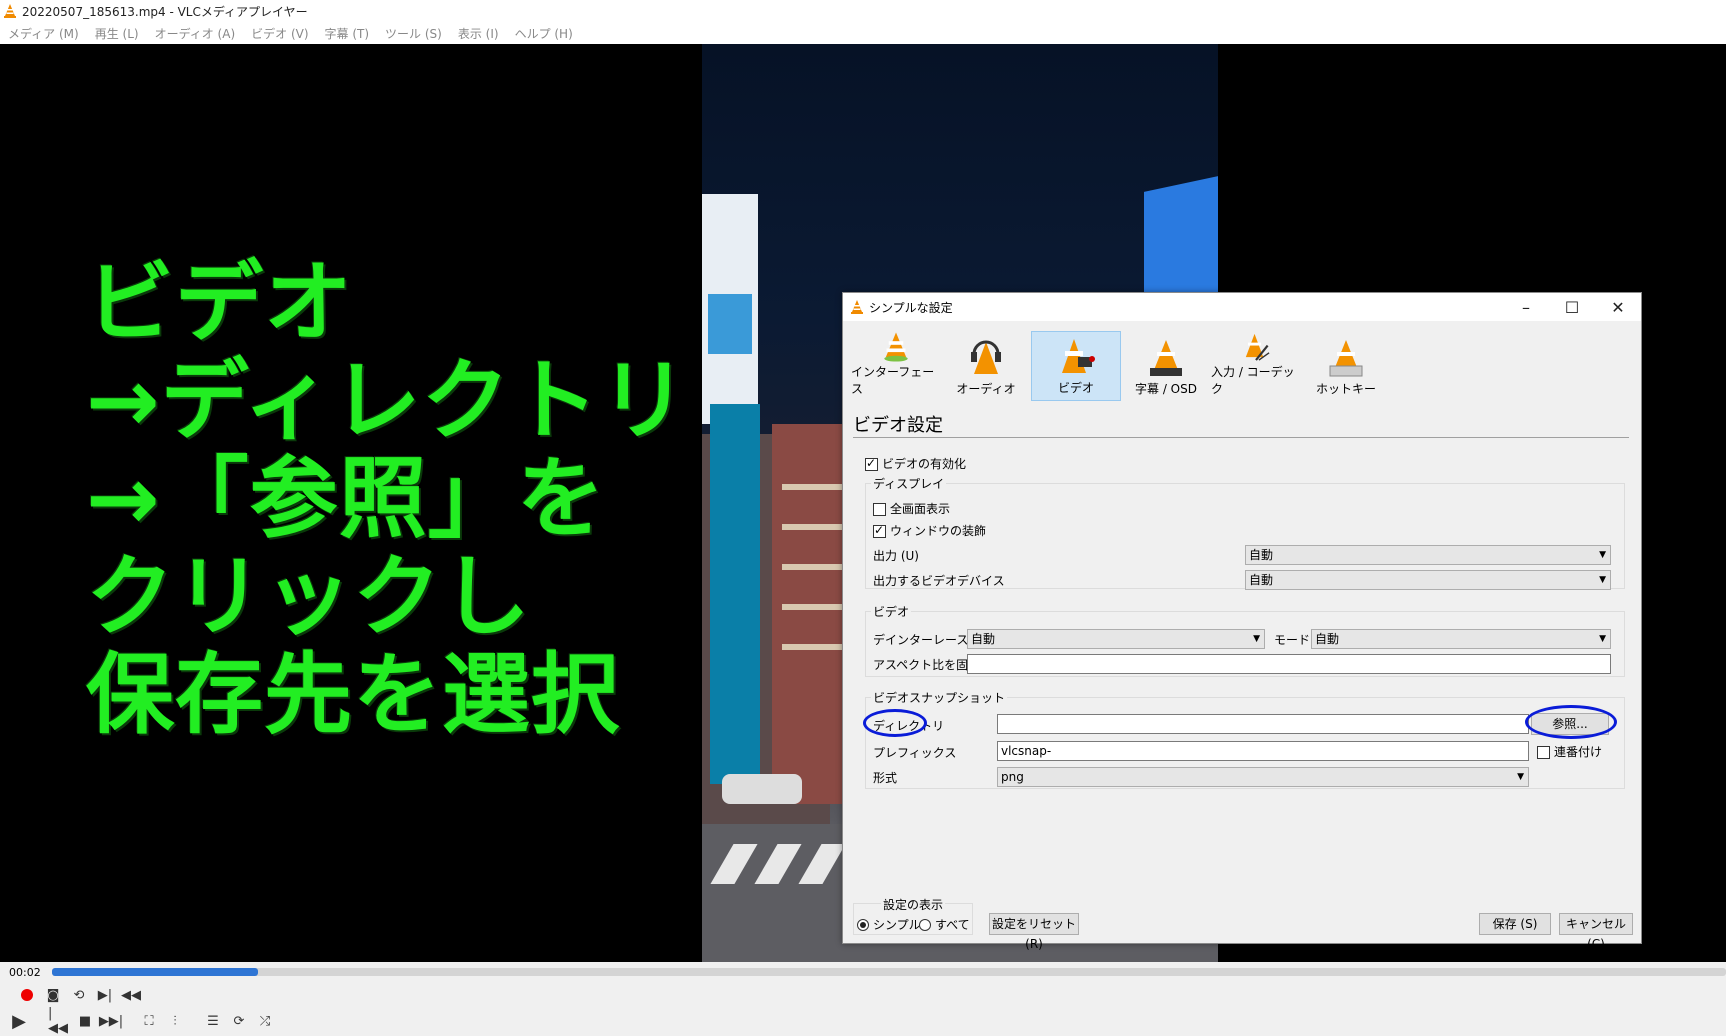 This screenshot has width=1726, height=1036. I want to click on fullscreen-icon: ⛶, so click(149, 1021).